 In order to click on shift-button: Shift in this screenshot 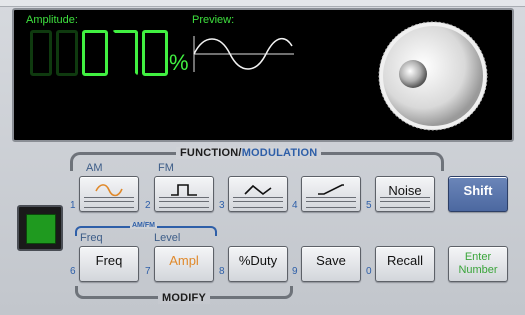, I will do `click(478, 194)`.